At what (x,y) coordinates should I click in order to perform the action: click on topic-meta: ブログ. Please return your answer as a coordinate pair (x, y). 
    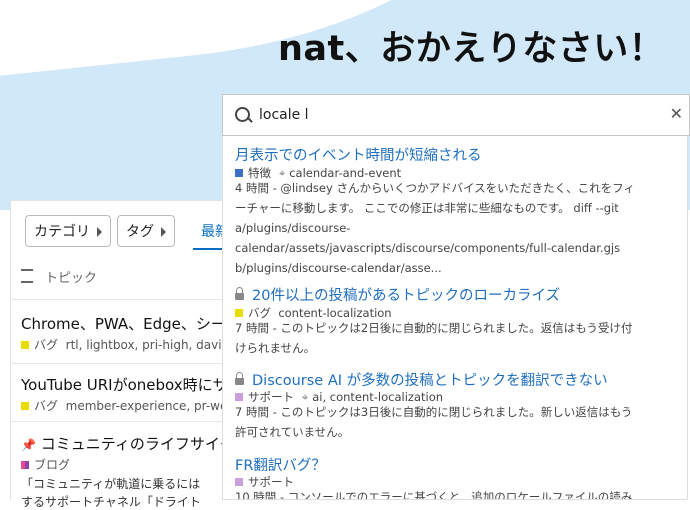
    Looking at the image, I should click on (45, 464).